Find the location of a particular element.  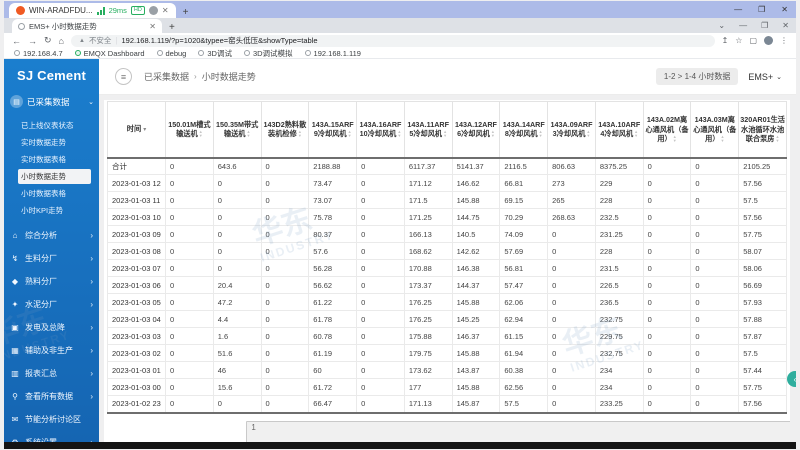

forward-icon: → is located at coordinates (32, 41).